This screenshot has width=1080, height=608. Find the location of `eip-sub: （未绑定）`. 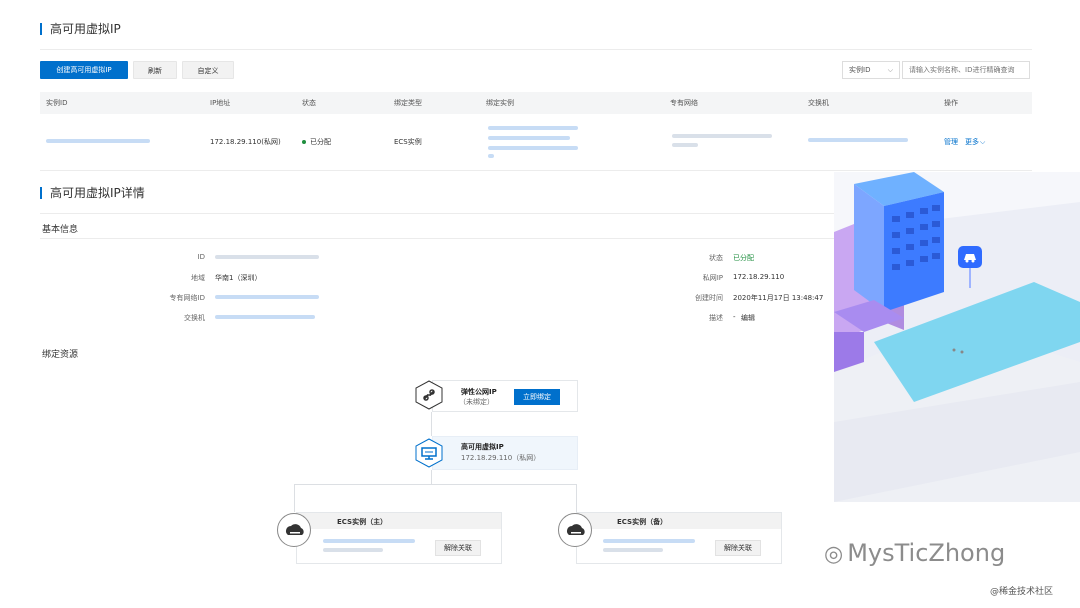

eip-sub: （未绑定） is located at coordinates (476, 402).